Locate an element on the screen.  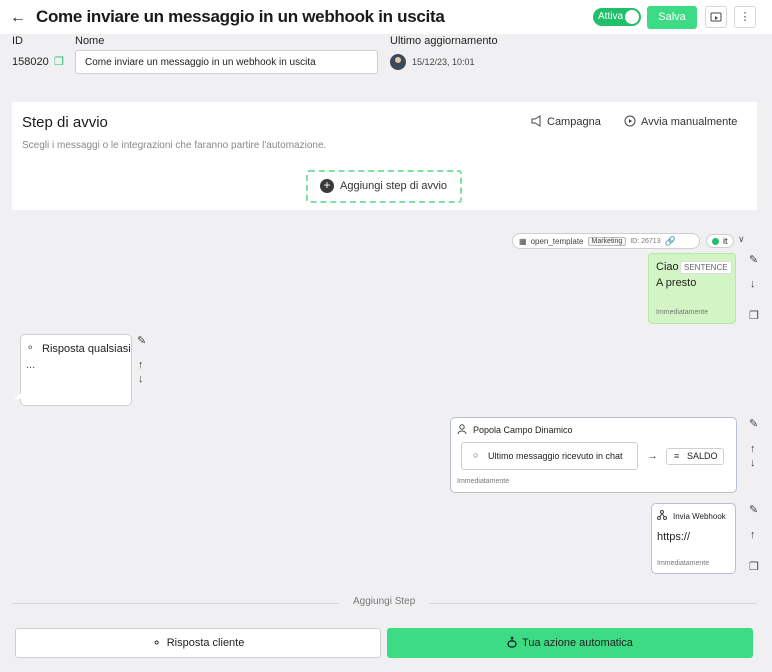
status-dot is located at coordinates (715, 241).